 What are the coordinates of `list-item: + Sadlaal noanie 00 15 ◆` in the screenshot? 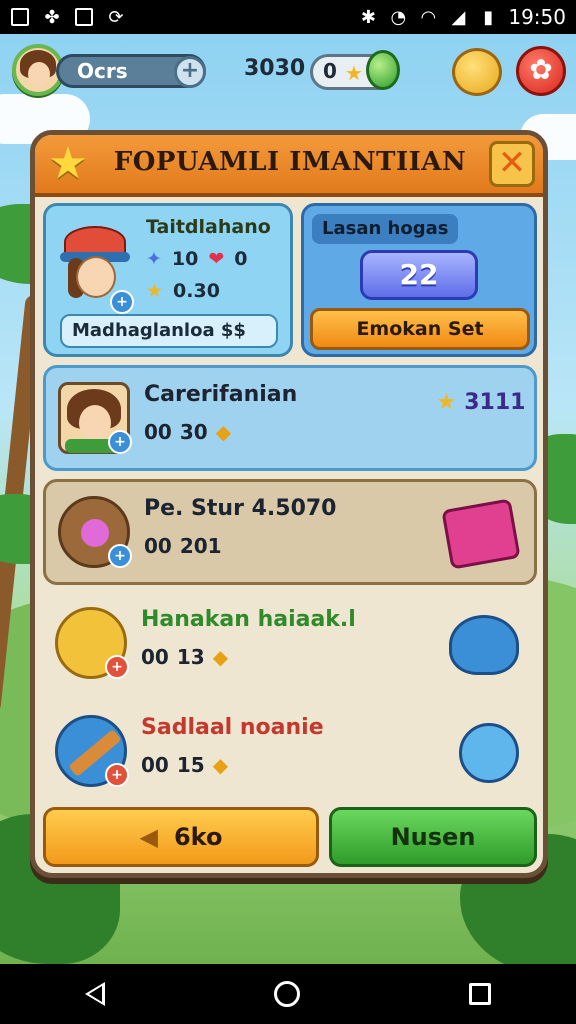 It's located at (290, 754).